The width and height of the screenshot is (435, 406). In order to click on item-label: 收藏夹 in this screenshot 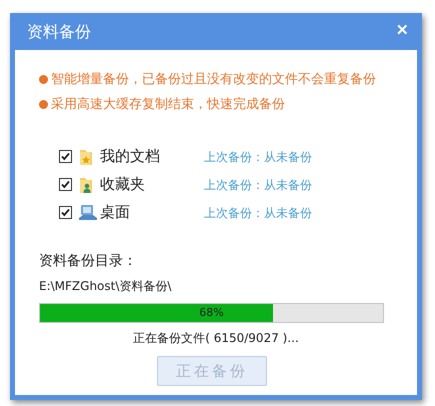, I will do `click(123, 185)`.